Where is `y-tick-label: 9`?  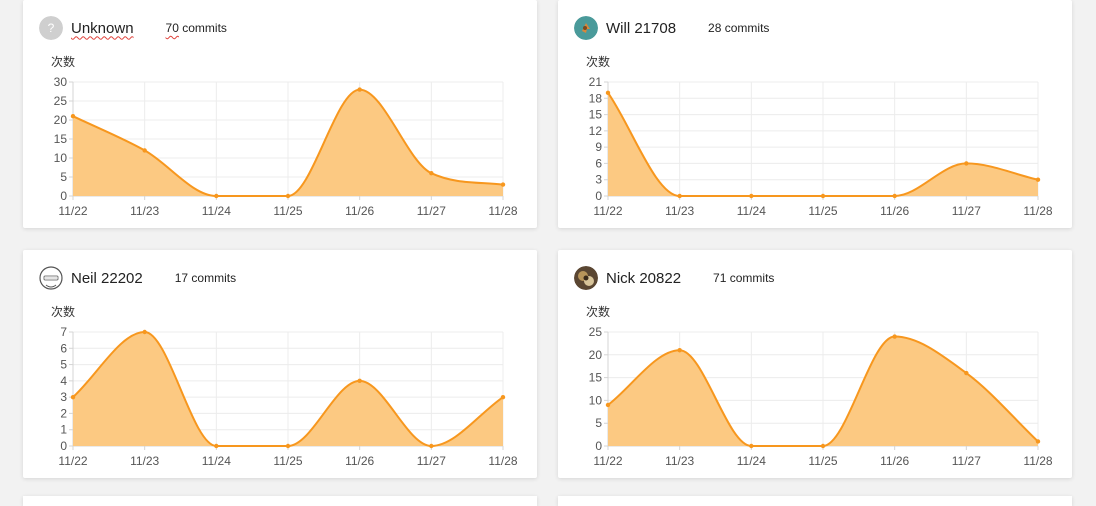 y-tick-label: 9 is located at coordinates (598, 147).